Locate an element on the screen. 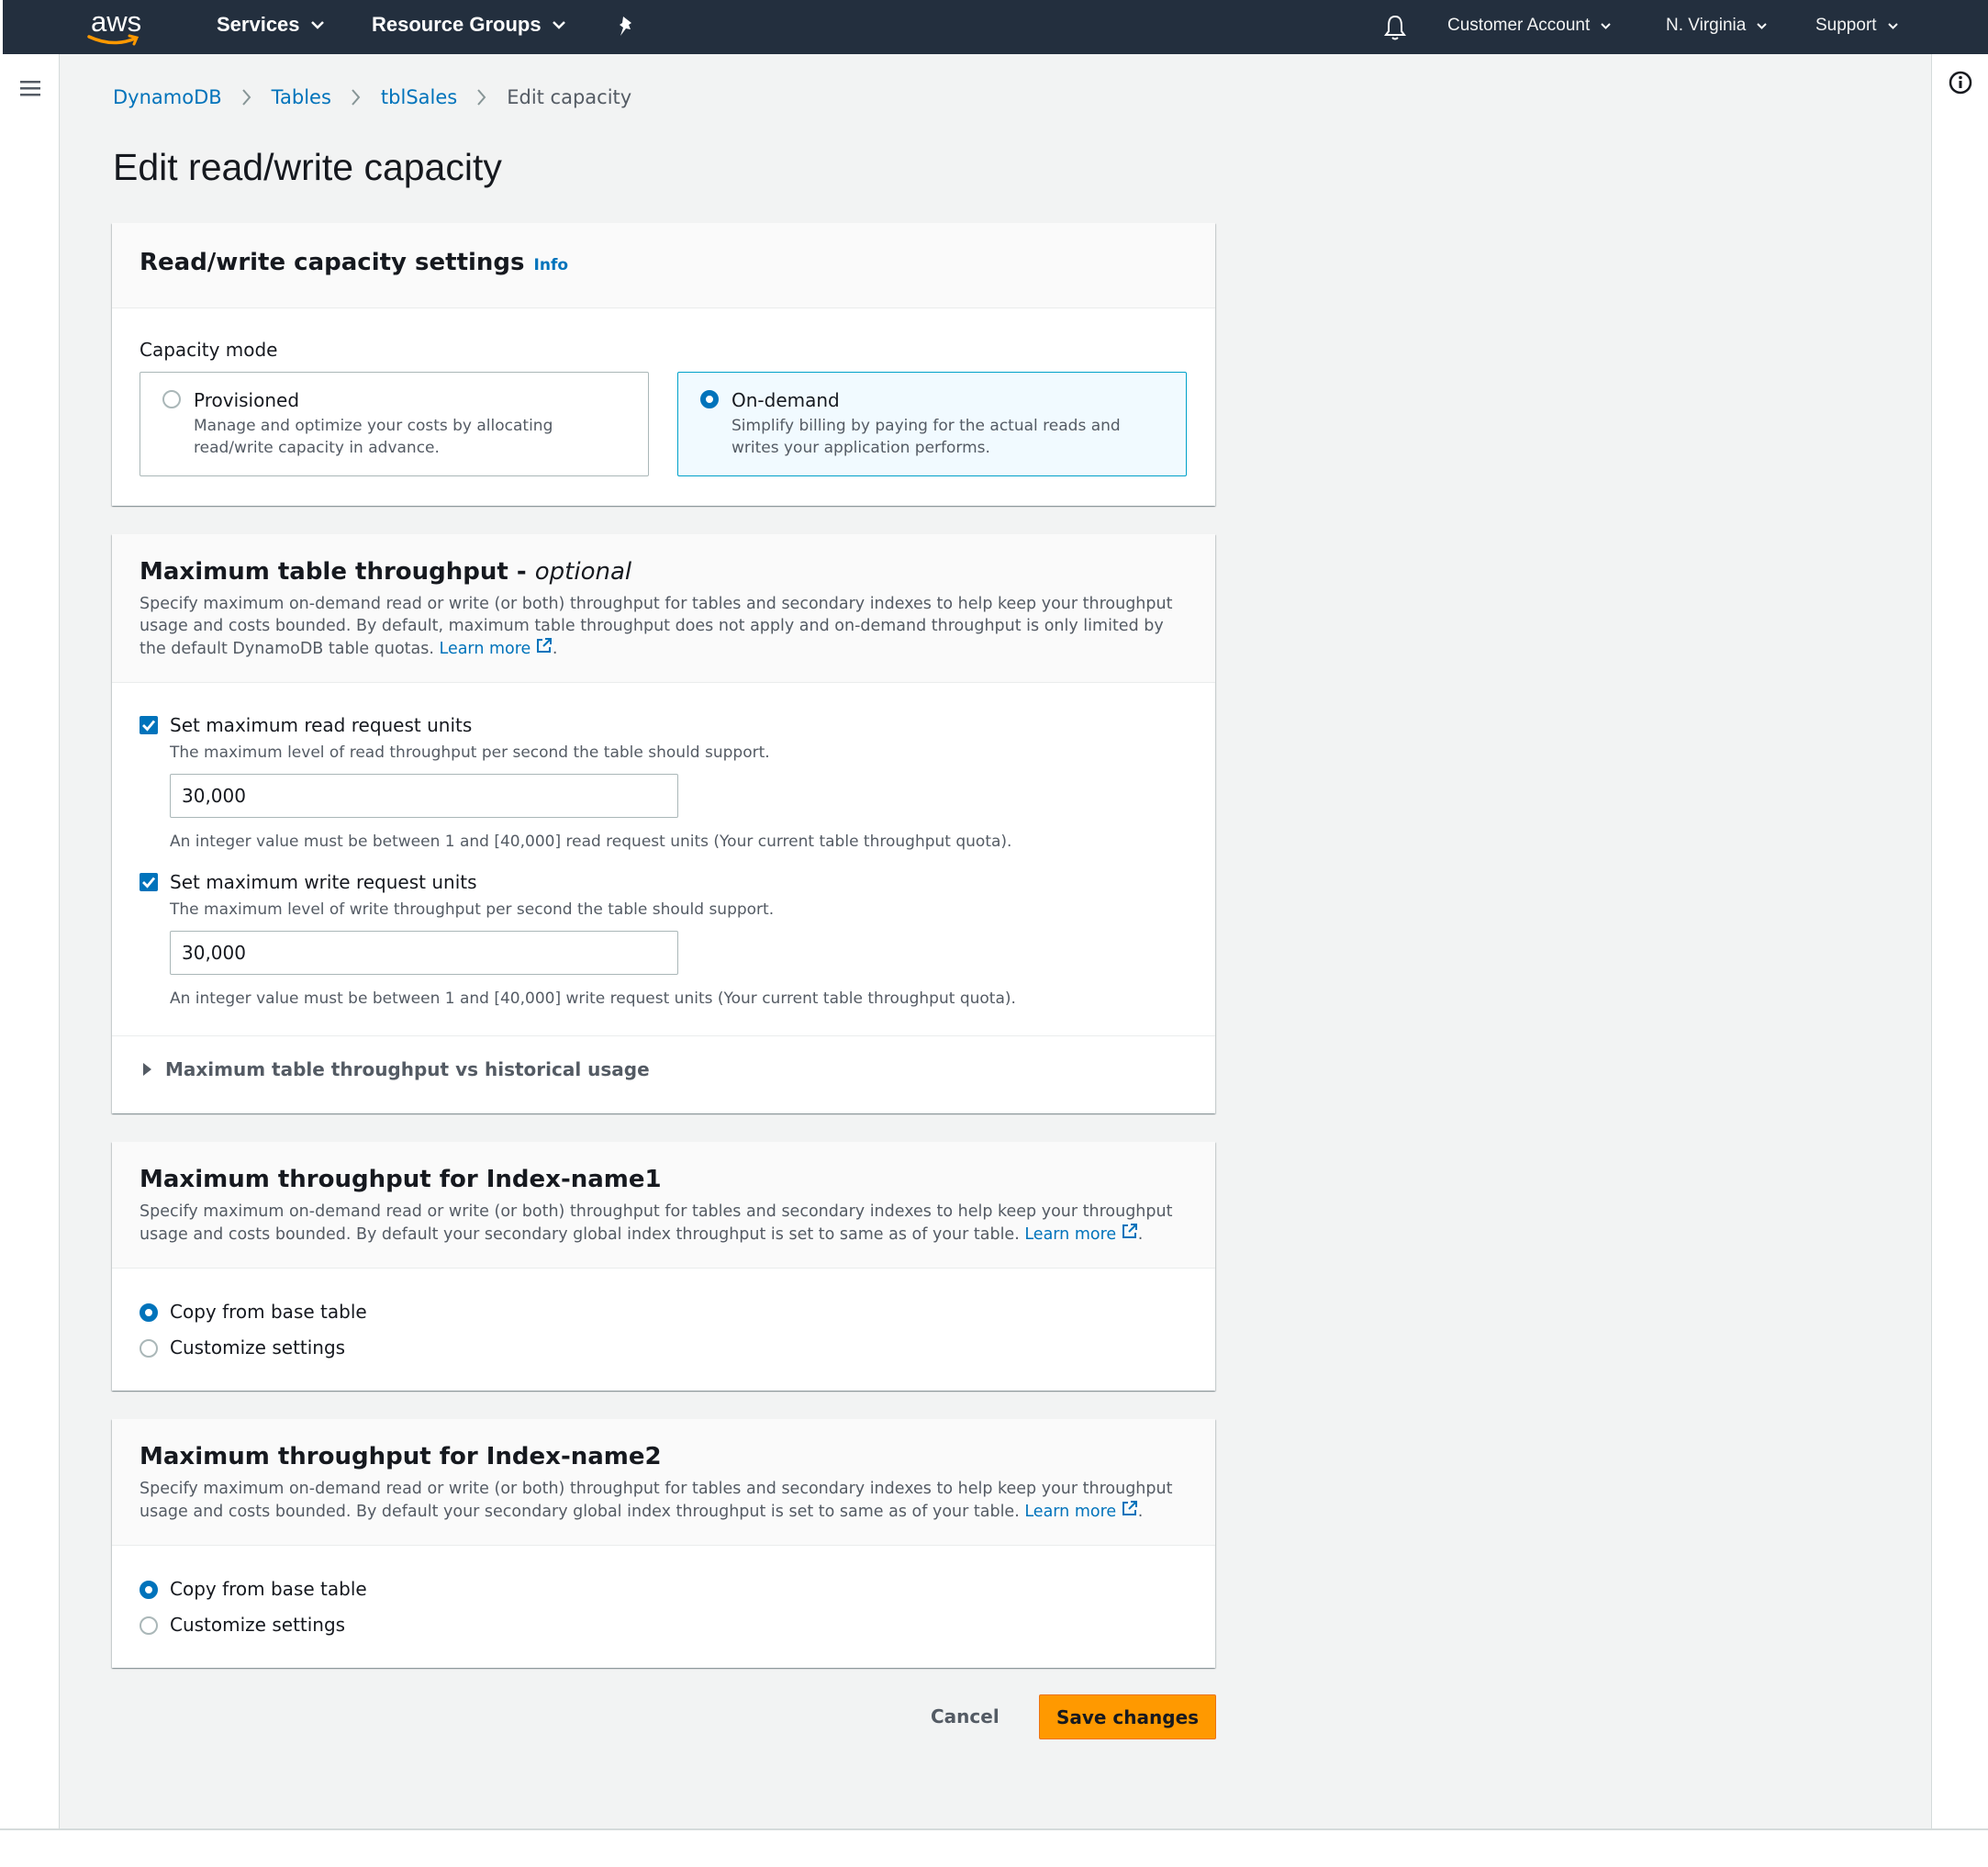 The height and width of the screenshot is (1867, 1988). read-units-input is located at coordinates (424, 796).